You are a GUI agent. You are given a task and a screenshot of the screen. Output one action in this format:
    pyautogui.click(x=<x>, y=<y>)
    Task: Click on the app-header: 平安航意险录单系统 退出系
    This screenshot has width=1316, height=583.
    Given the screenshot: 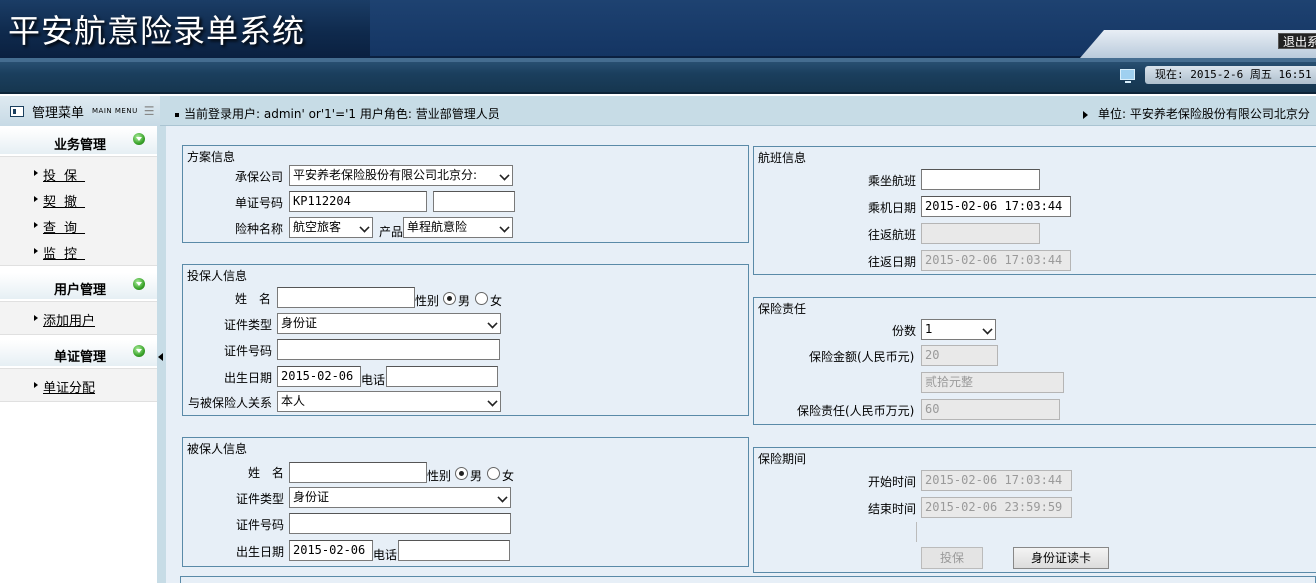 What is the action you would take?
    pyautogui.click(x=658, y=29)
    